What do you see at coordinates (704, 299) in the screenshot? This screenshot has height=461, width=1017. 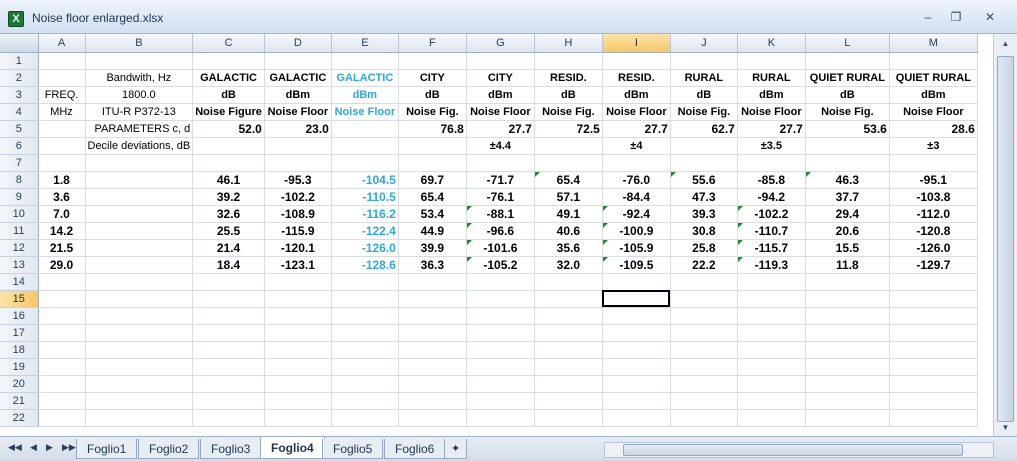 I see `cell-j15` at bounding box center [704, 299].